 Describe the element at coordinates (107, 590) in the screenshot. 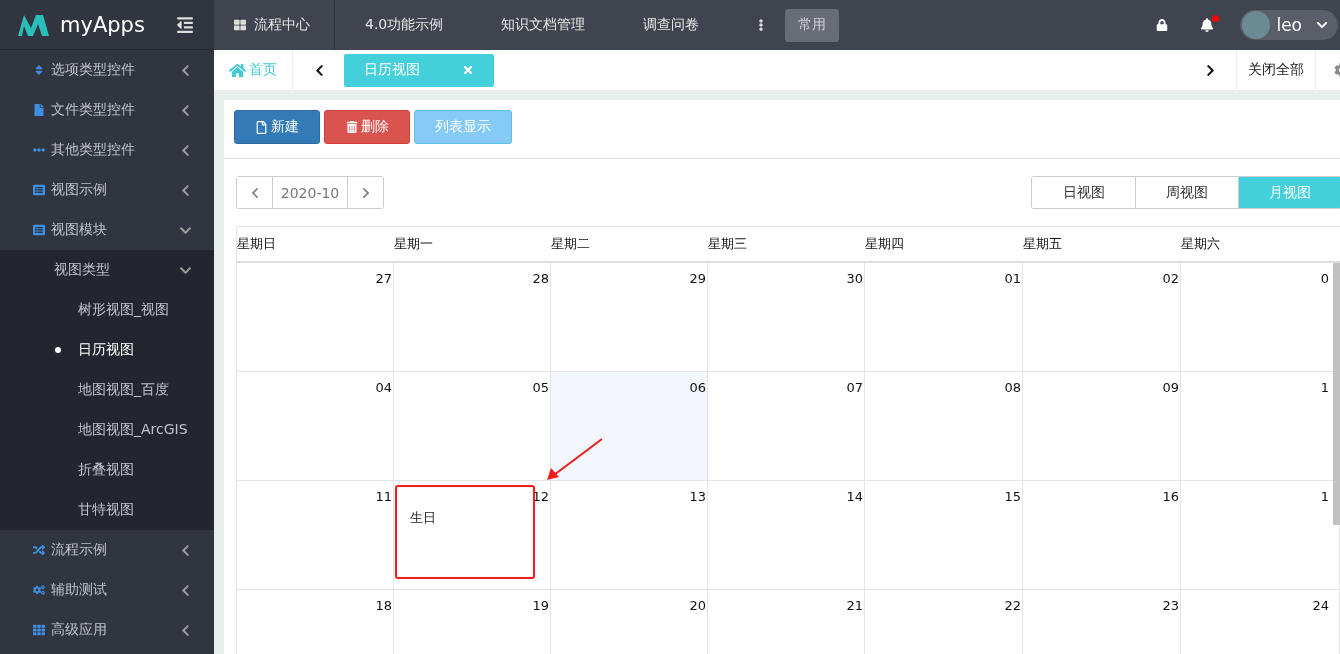

I see `sidebar-item: 辅助测试` at that location.